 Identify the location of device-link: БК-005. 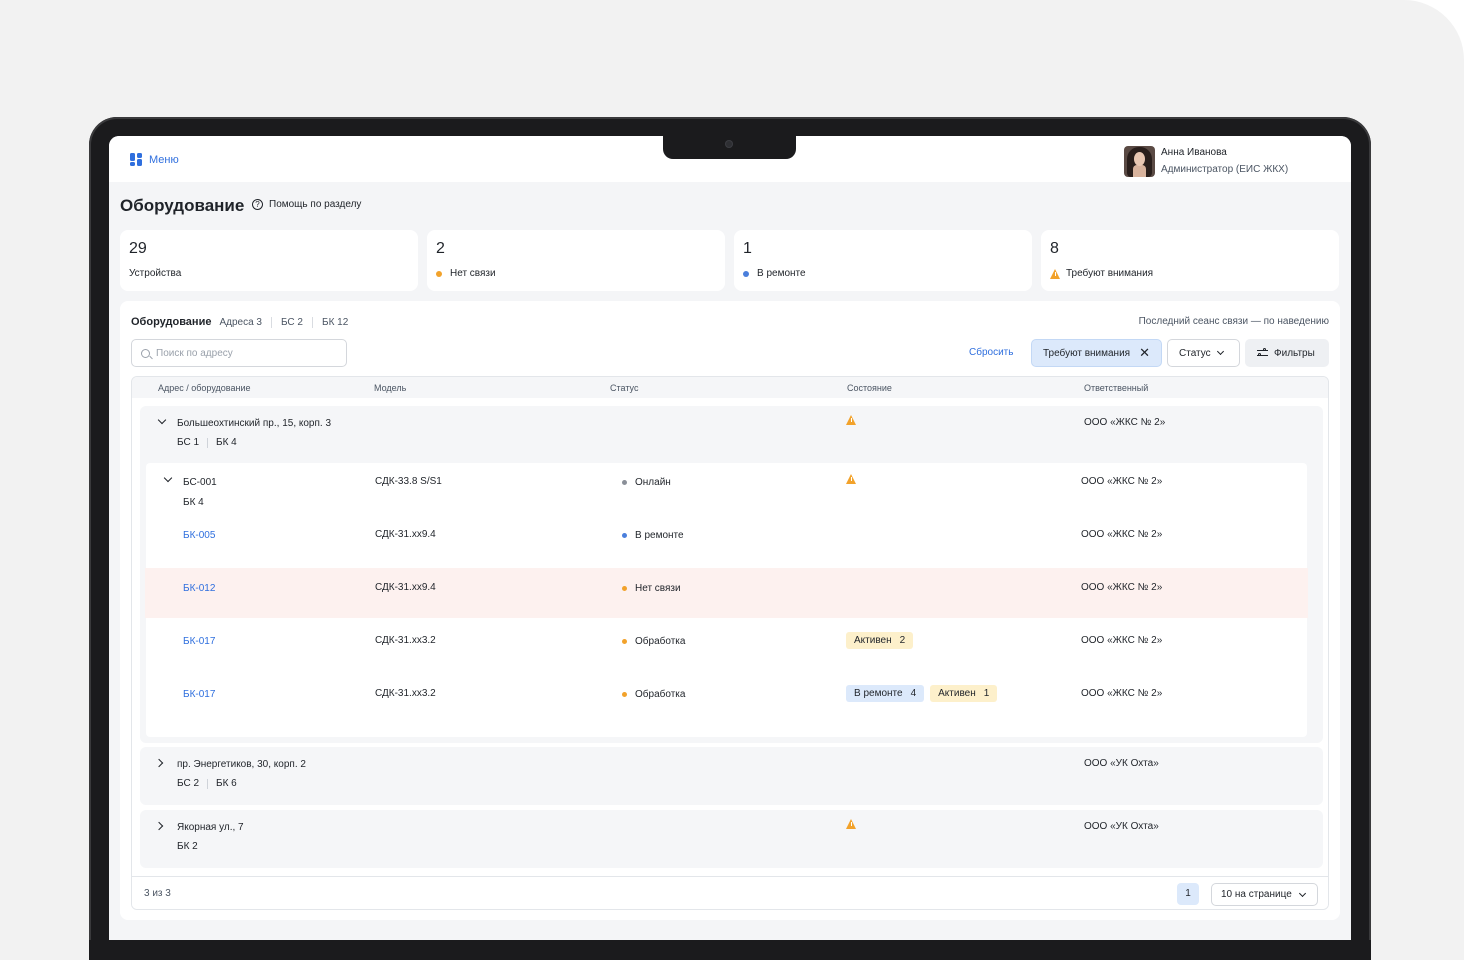
(199, 535).